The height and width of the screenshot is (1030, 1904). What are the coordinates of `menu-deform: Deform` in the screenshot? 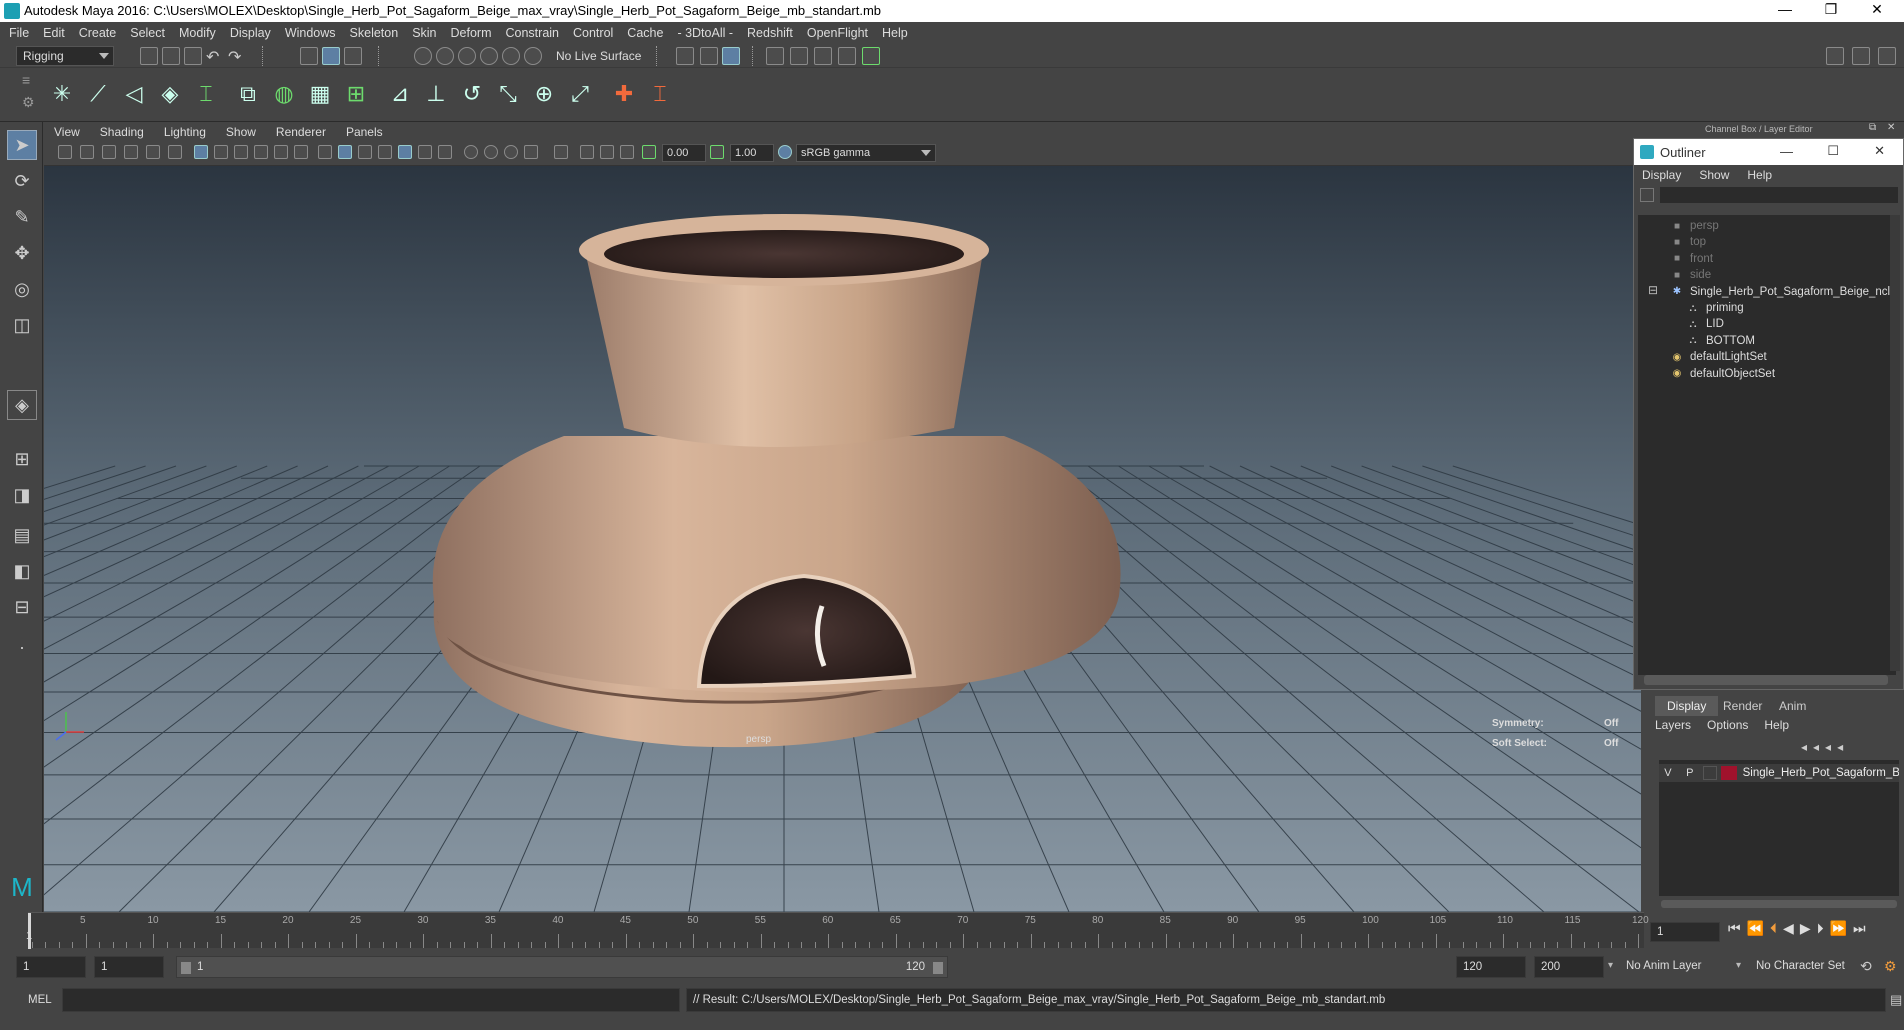 It's located at (471, 33).